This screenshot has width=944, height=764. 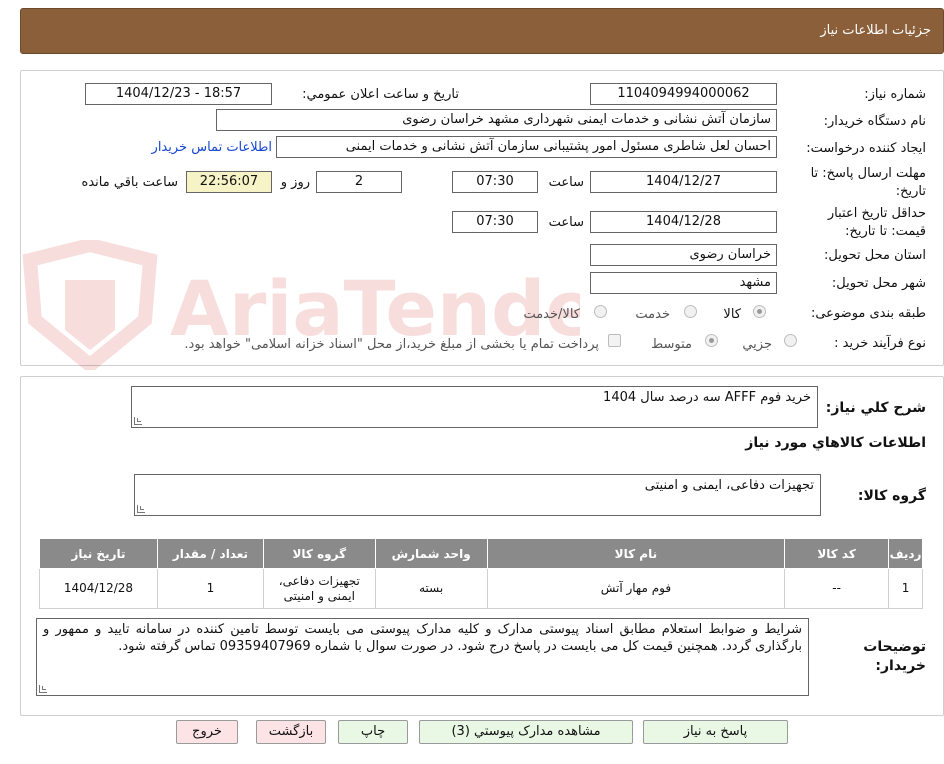 I want to click on header-quantity: تعداد / مقدار, so click(x=210, y=553).